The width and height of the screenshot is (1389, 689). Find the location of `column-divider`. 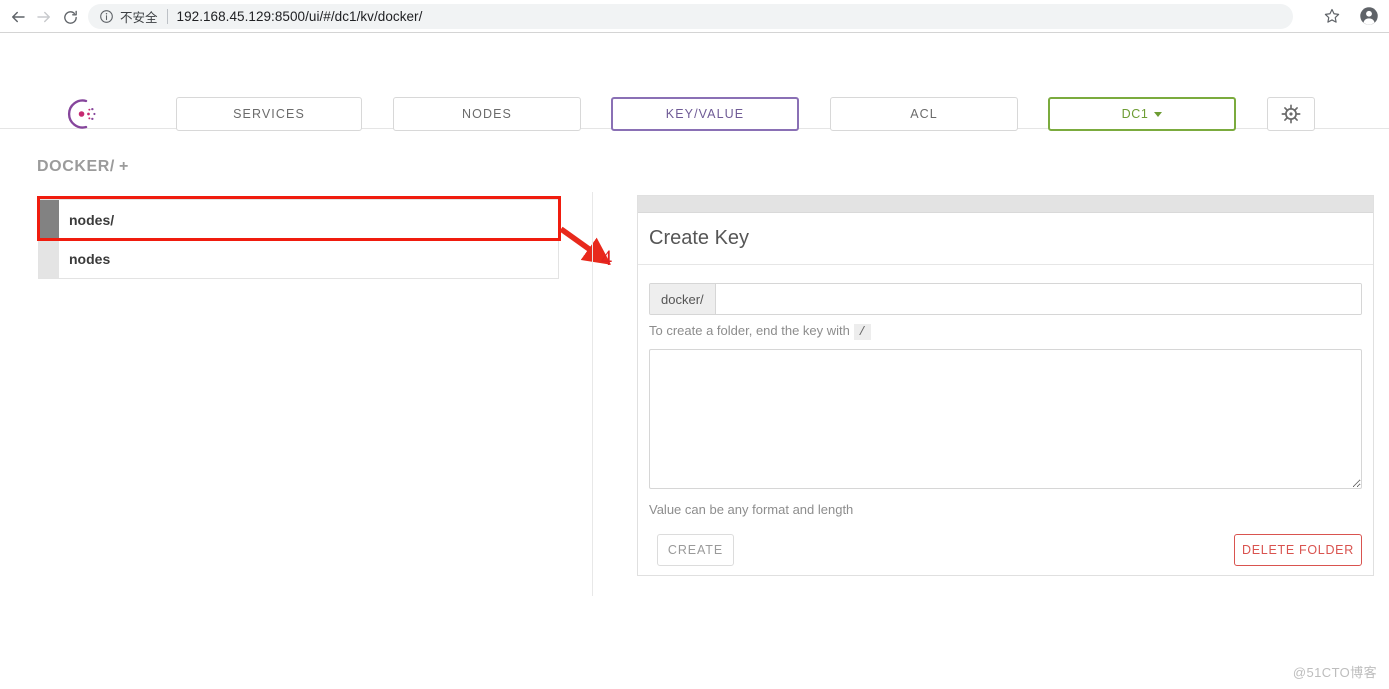

column-divider is located at coordinates (592, 394).